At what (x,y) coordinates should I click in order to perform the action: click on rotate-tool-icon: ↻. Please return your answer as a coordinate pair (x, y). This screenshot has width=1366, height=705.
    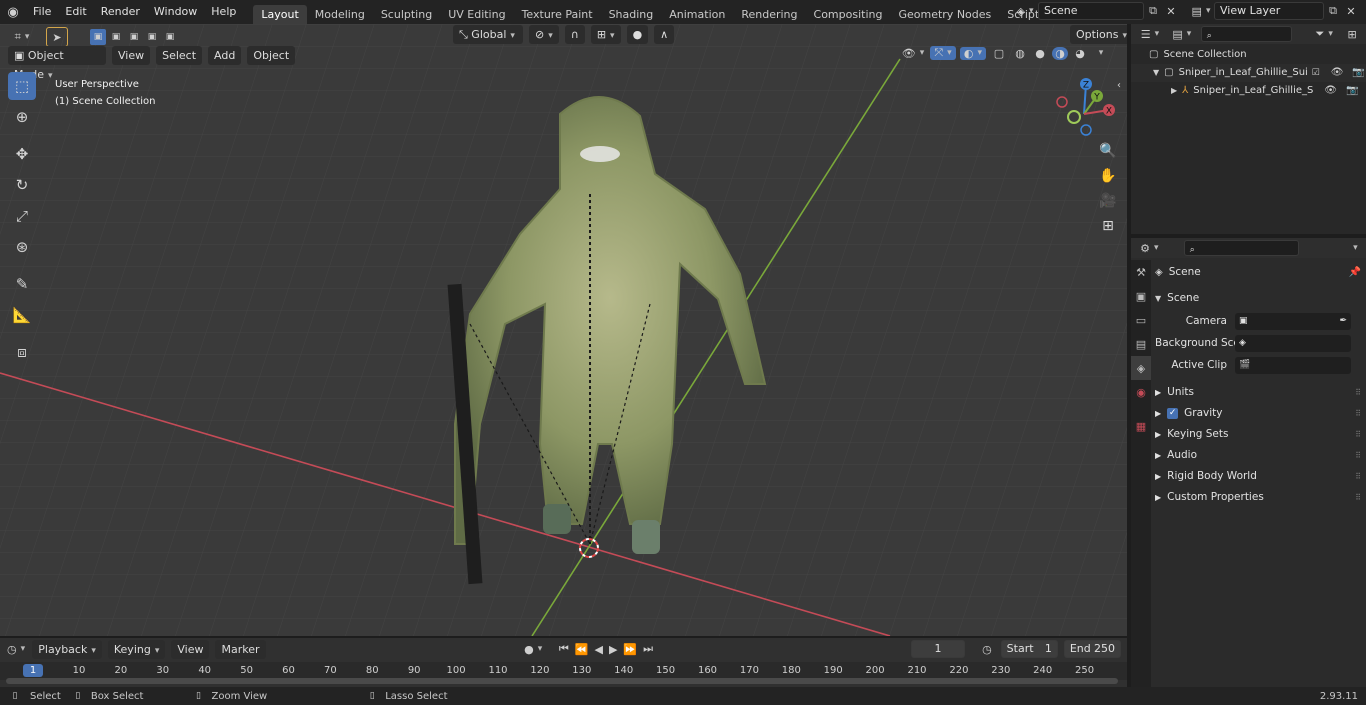
    Looking at the image, I should click on (22, 185).